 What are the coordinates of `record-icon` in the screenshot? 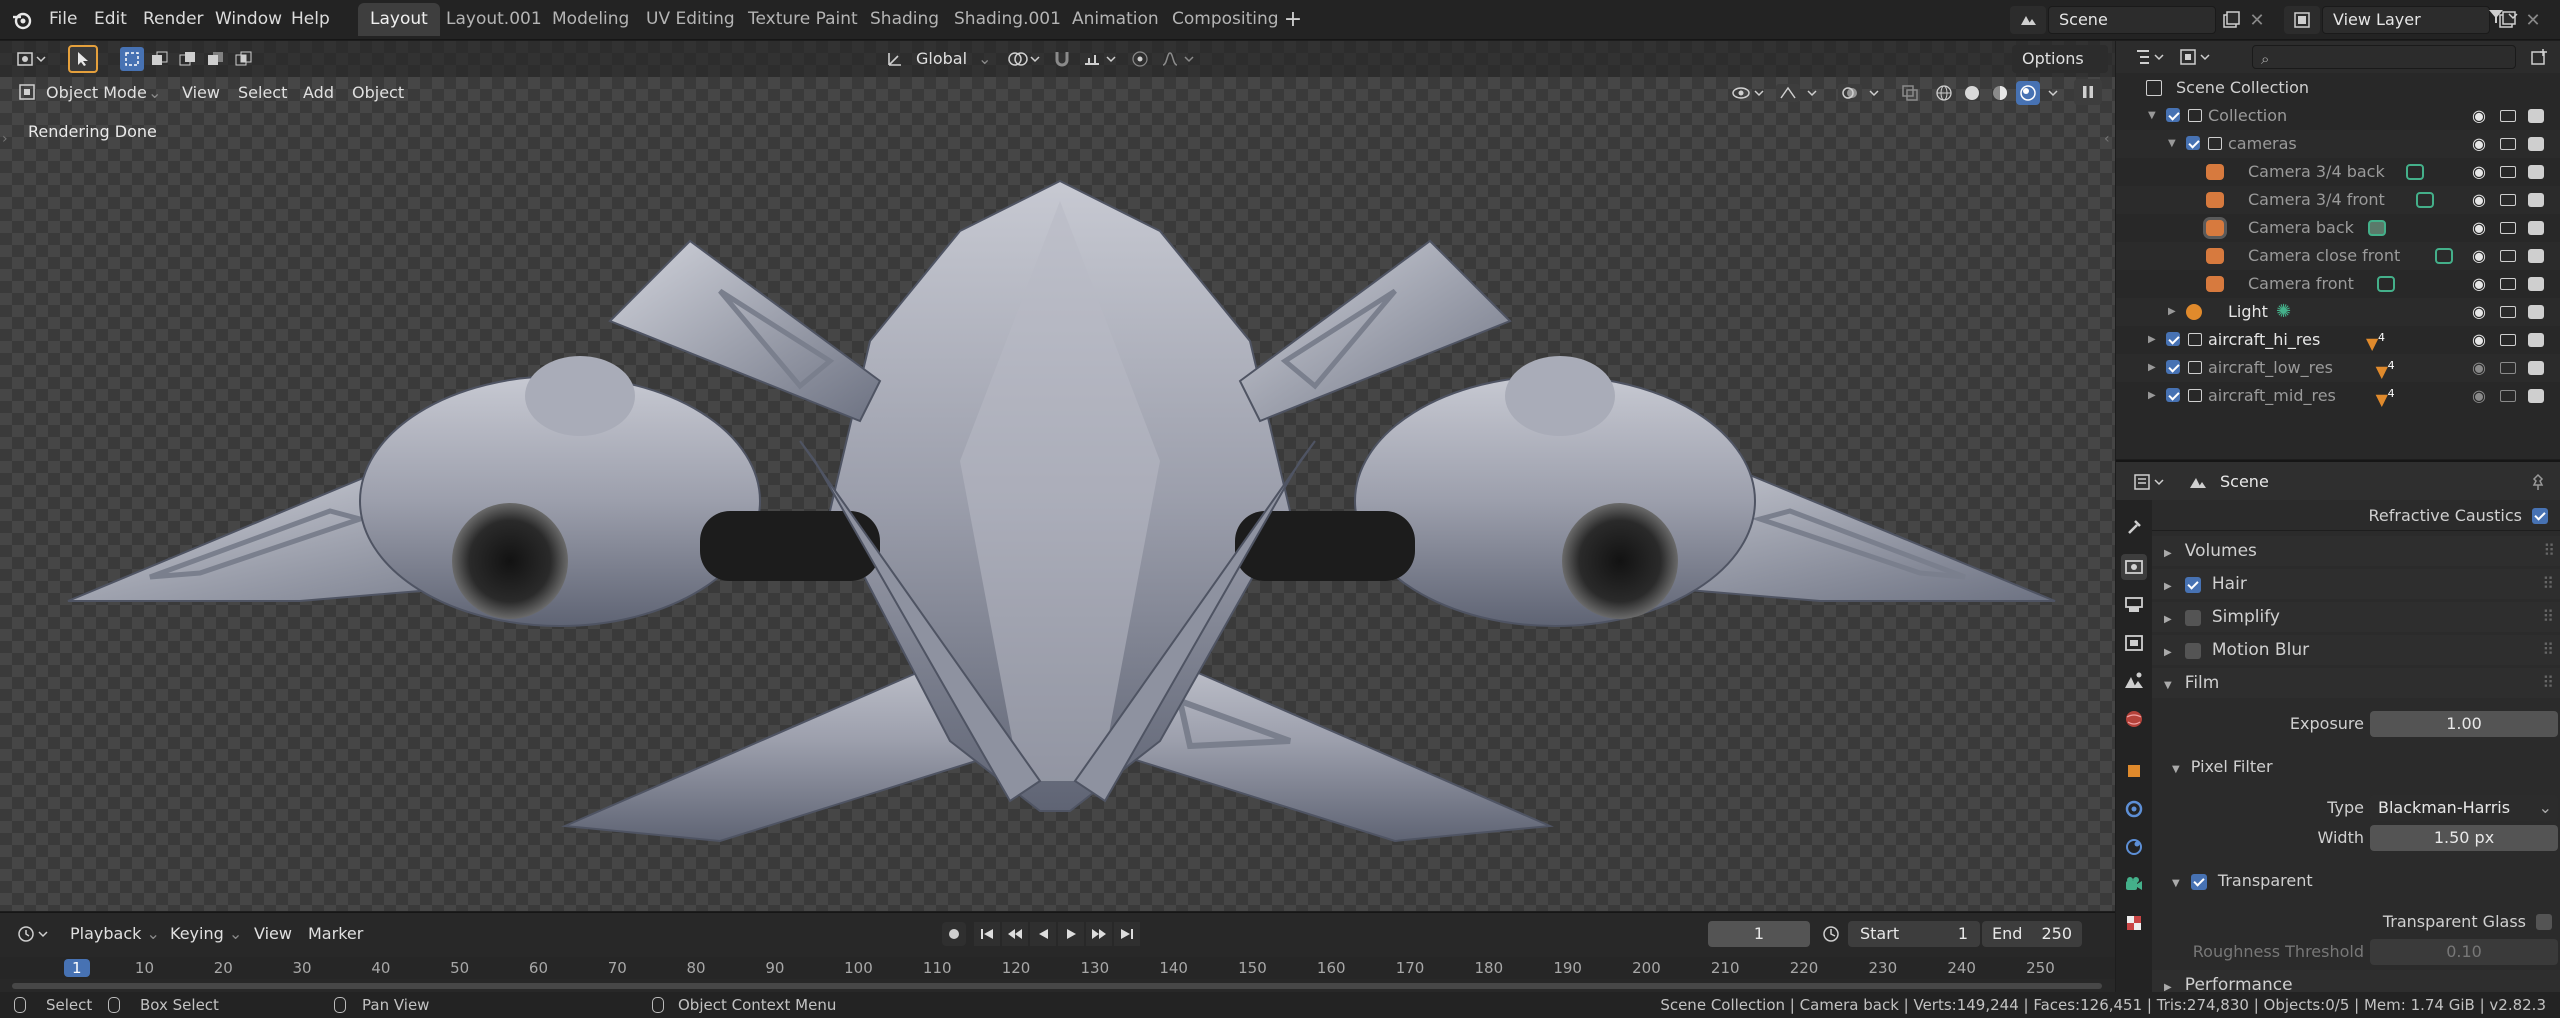 It's located at (954, 934).